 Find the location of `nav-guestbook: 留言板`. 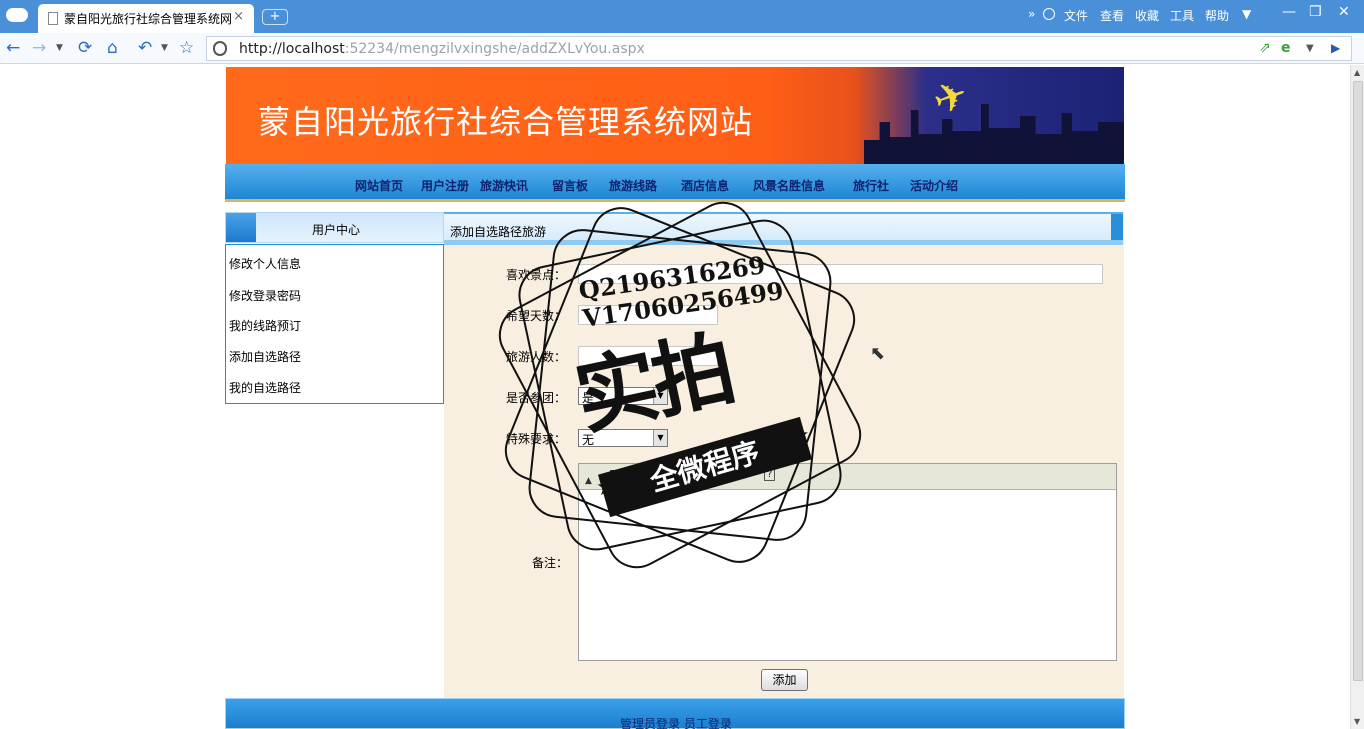

nav-guestbook: 留言板 is located at coordinates (570, 185).